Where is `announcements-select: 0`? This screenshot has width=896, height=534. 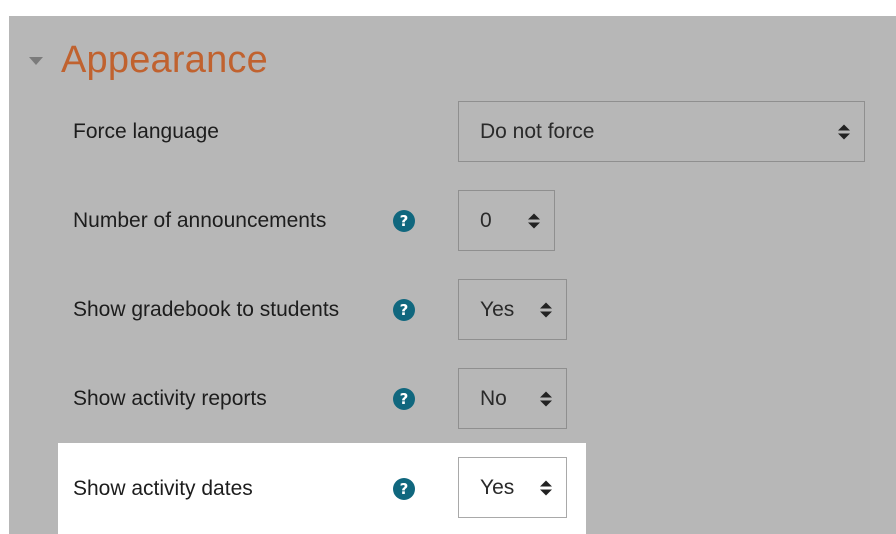 announcements-select: 0 is located at coordinates (506, 220).